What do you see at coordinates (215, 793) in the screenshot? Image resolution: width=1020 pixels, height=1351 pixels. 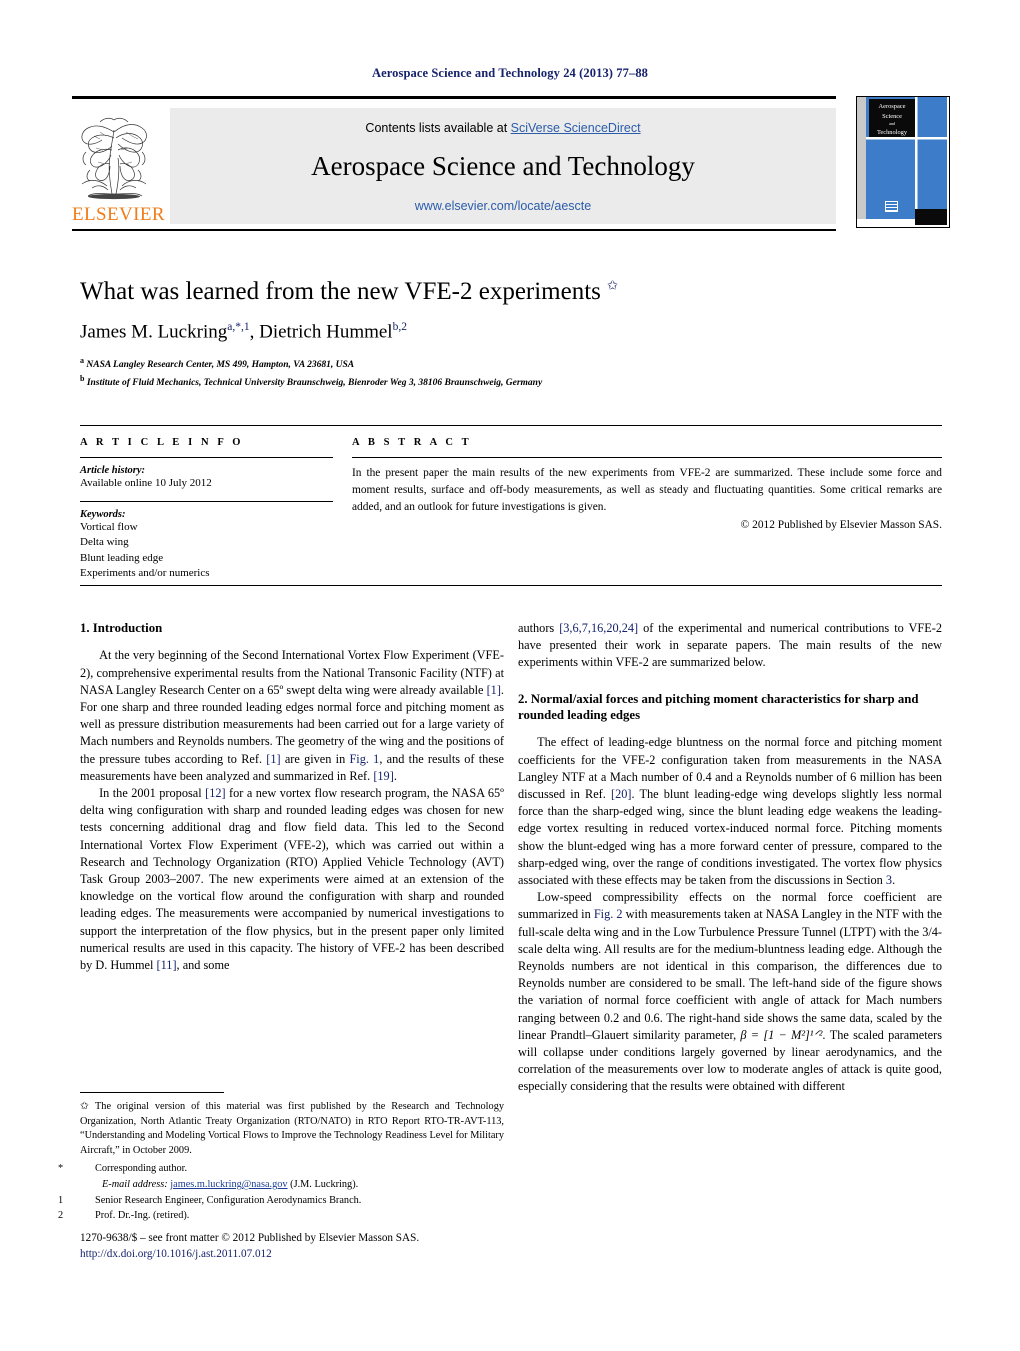 I see `citation-ref: [12]` at bounding box center [215, 793].